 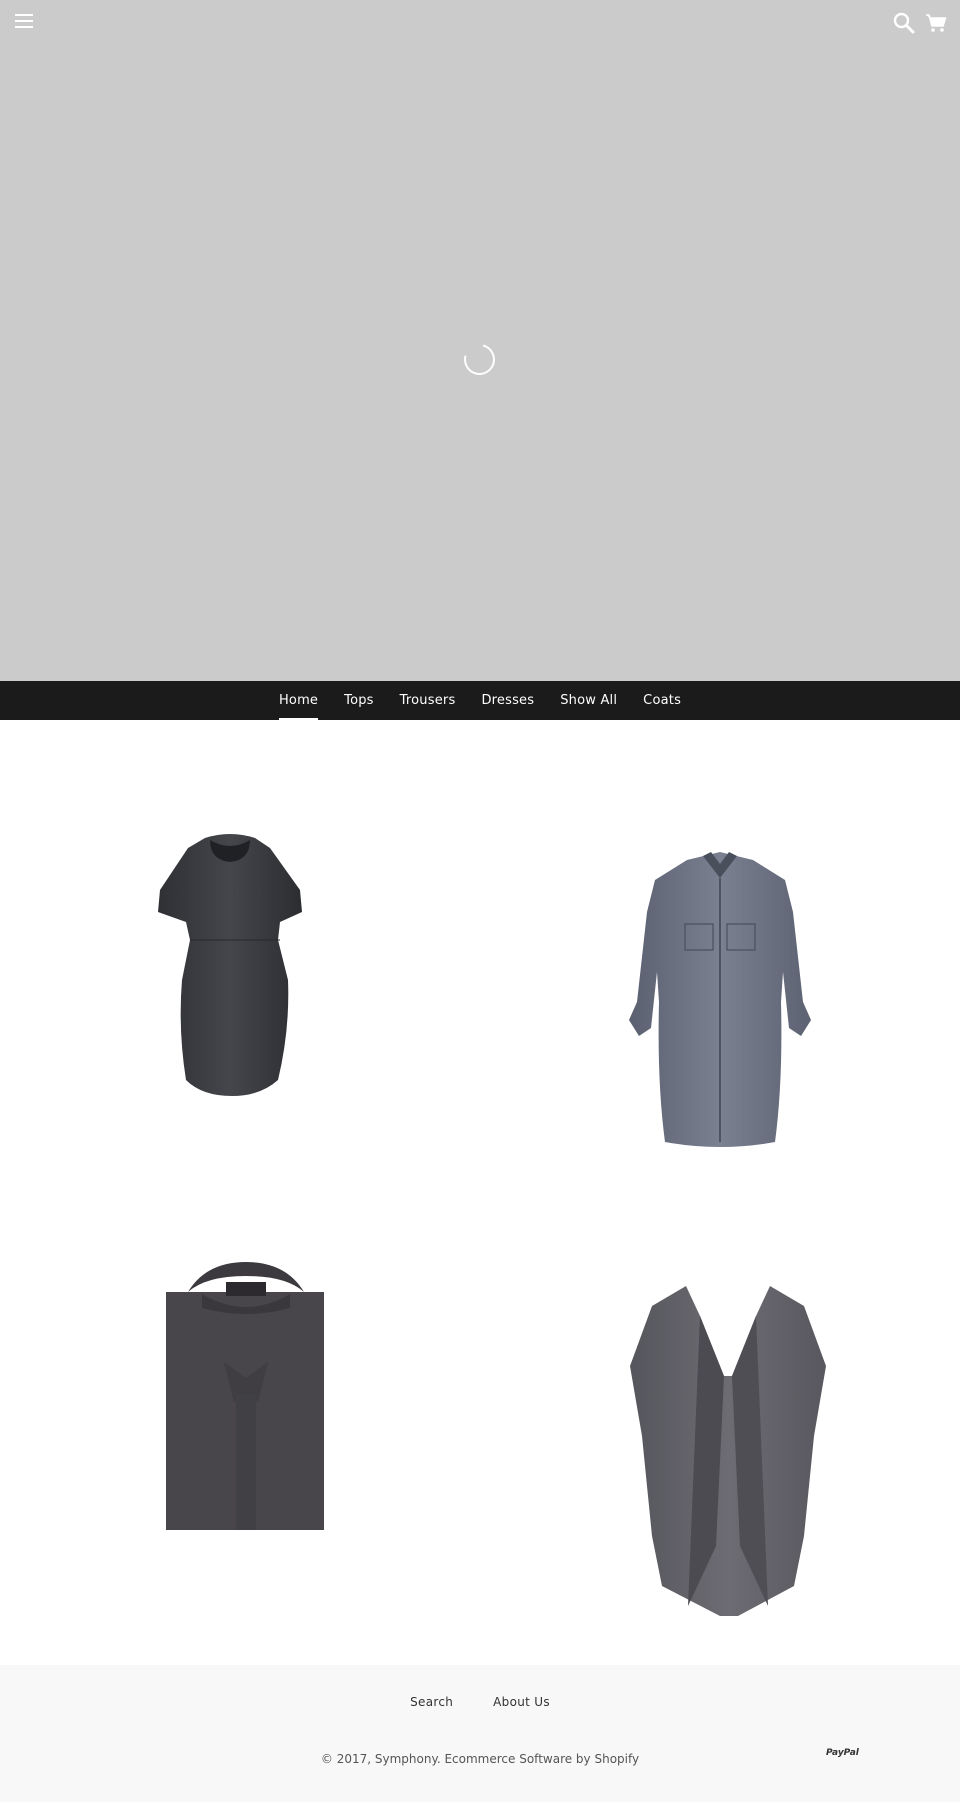 What do you see at coordinates (24, 21) in the screenshot?
I see `hamburger-menu-icon` at bounding box center [24, 21].